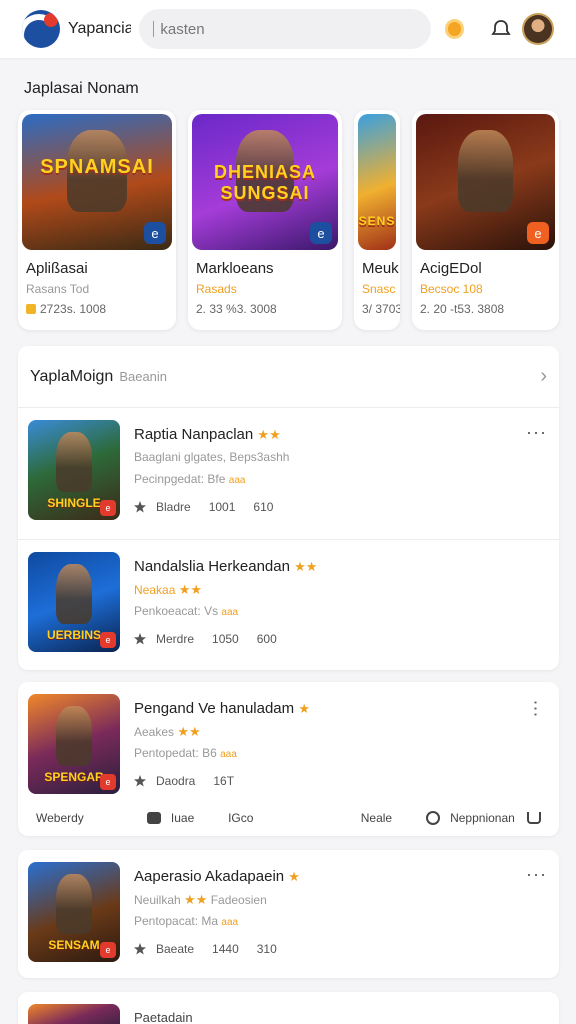 The width and height of the screenshot is (576, 1024). I want to click on coin-icon, so click(454, 29).